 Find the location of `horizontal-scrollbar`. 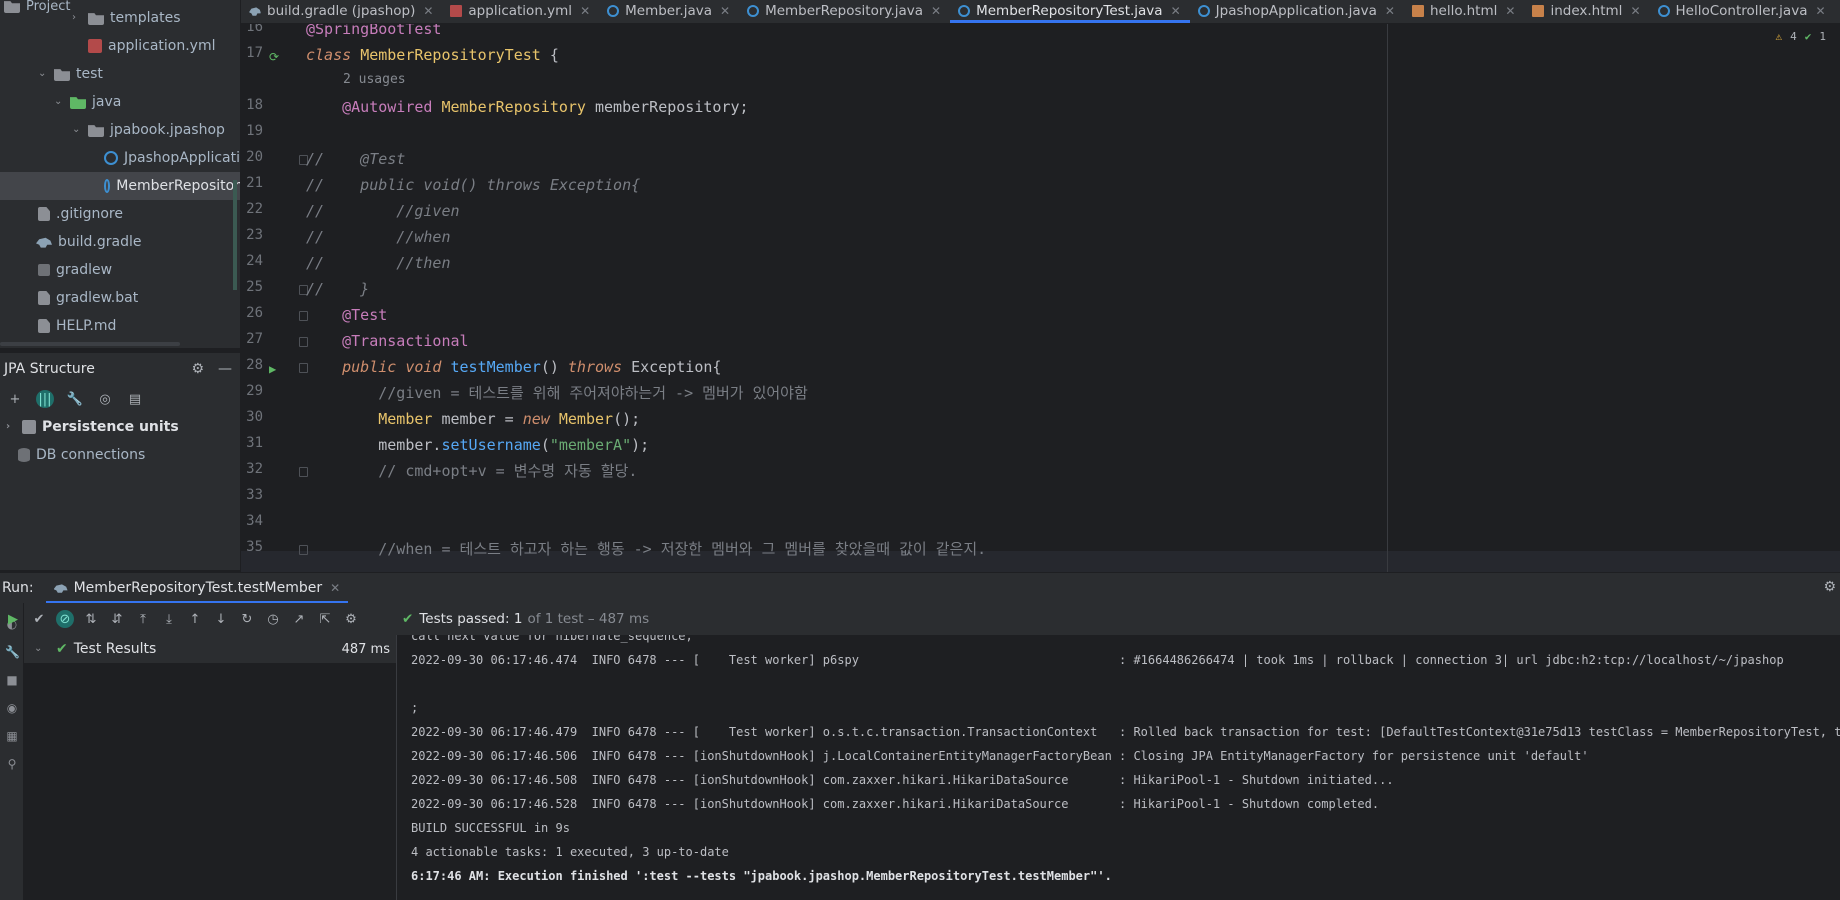

horizontal-scrollbar is located at coordinates (90, 344).